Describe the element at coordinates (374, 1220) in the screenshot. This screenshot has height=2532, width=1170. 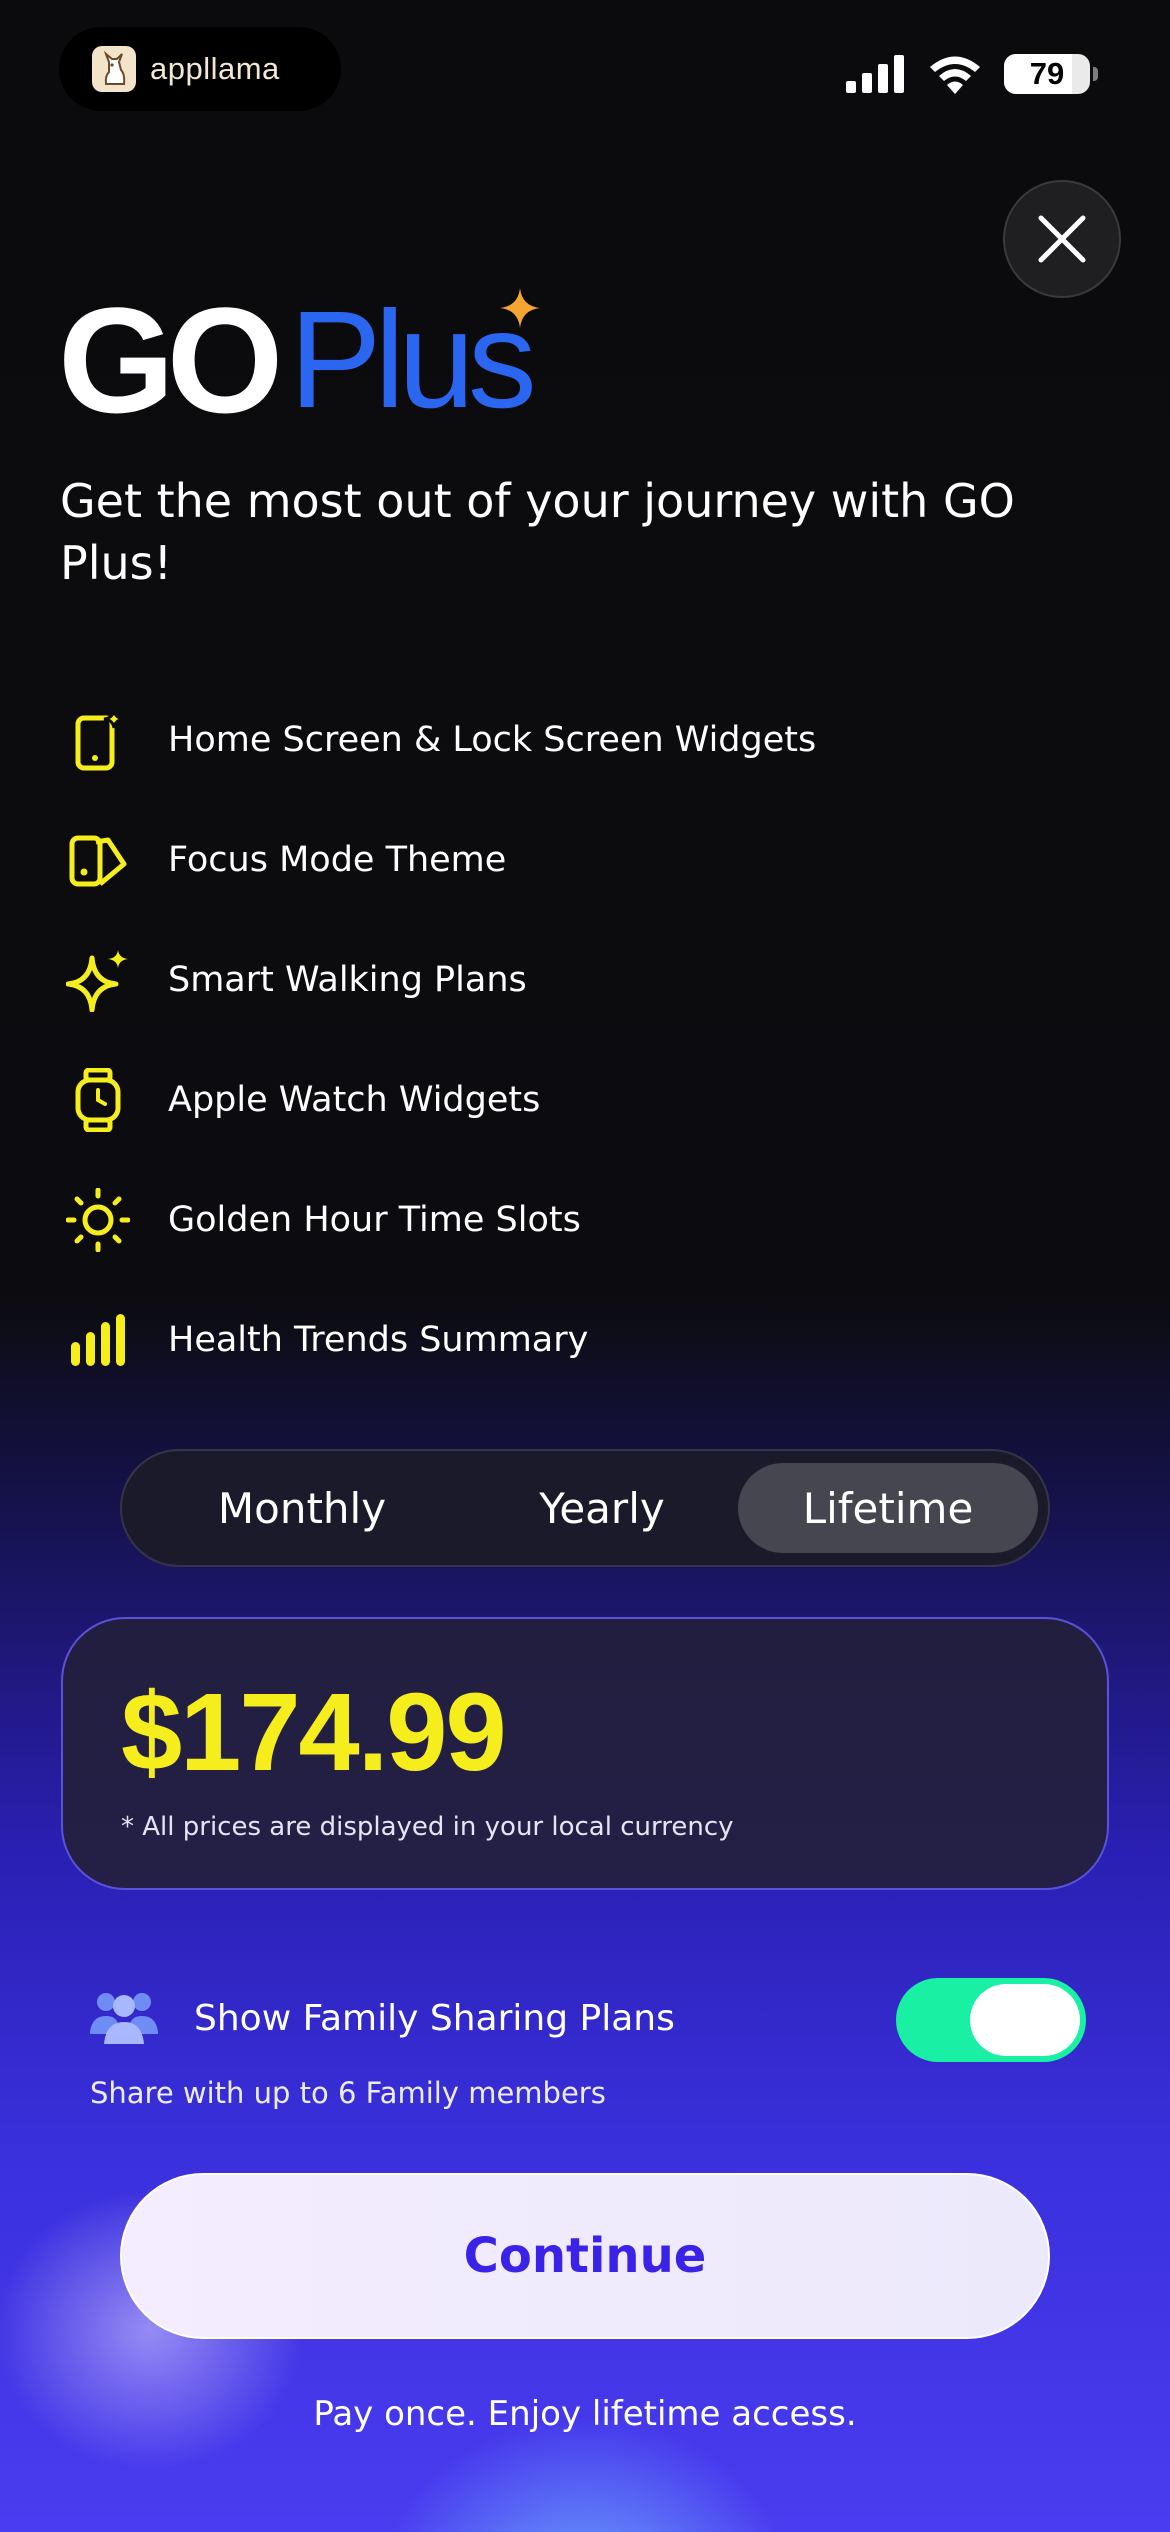
I see `feature-label: Golden Hour Time Slots` at that location.